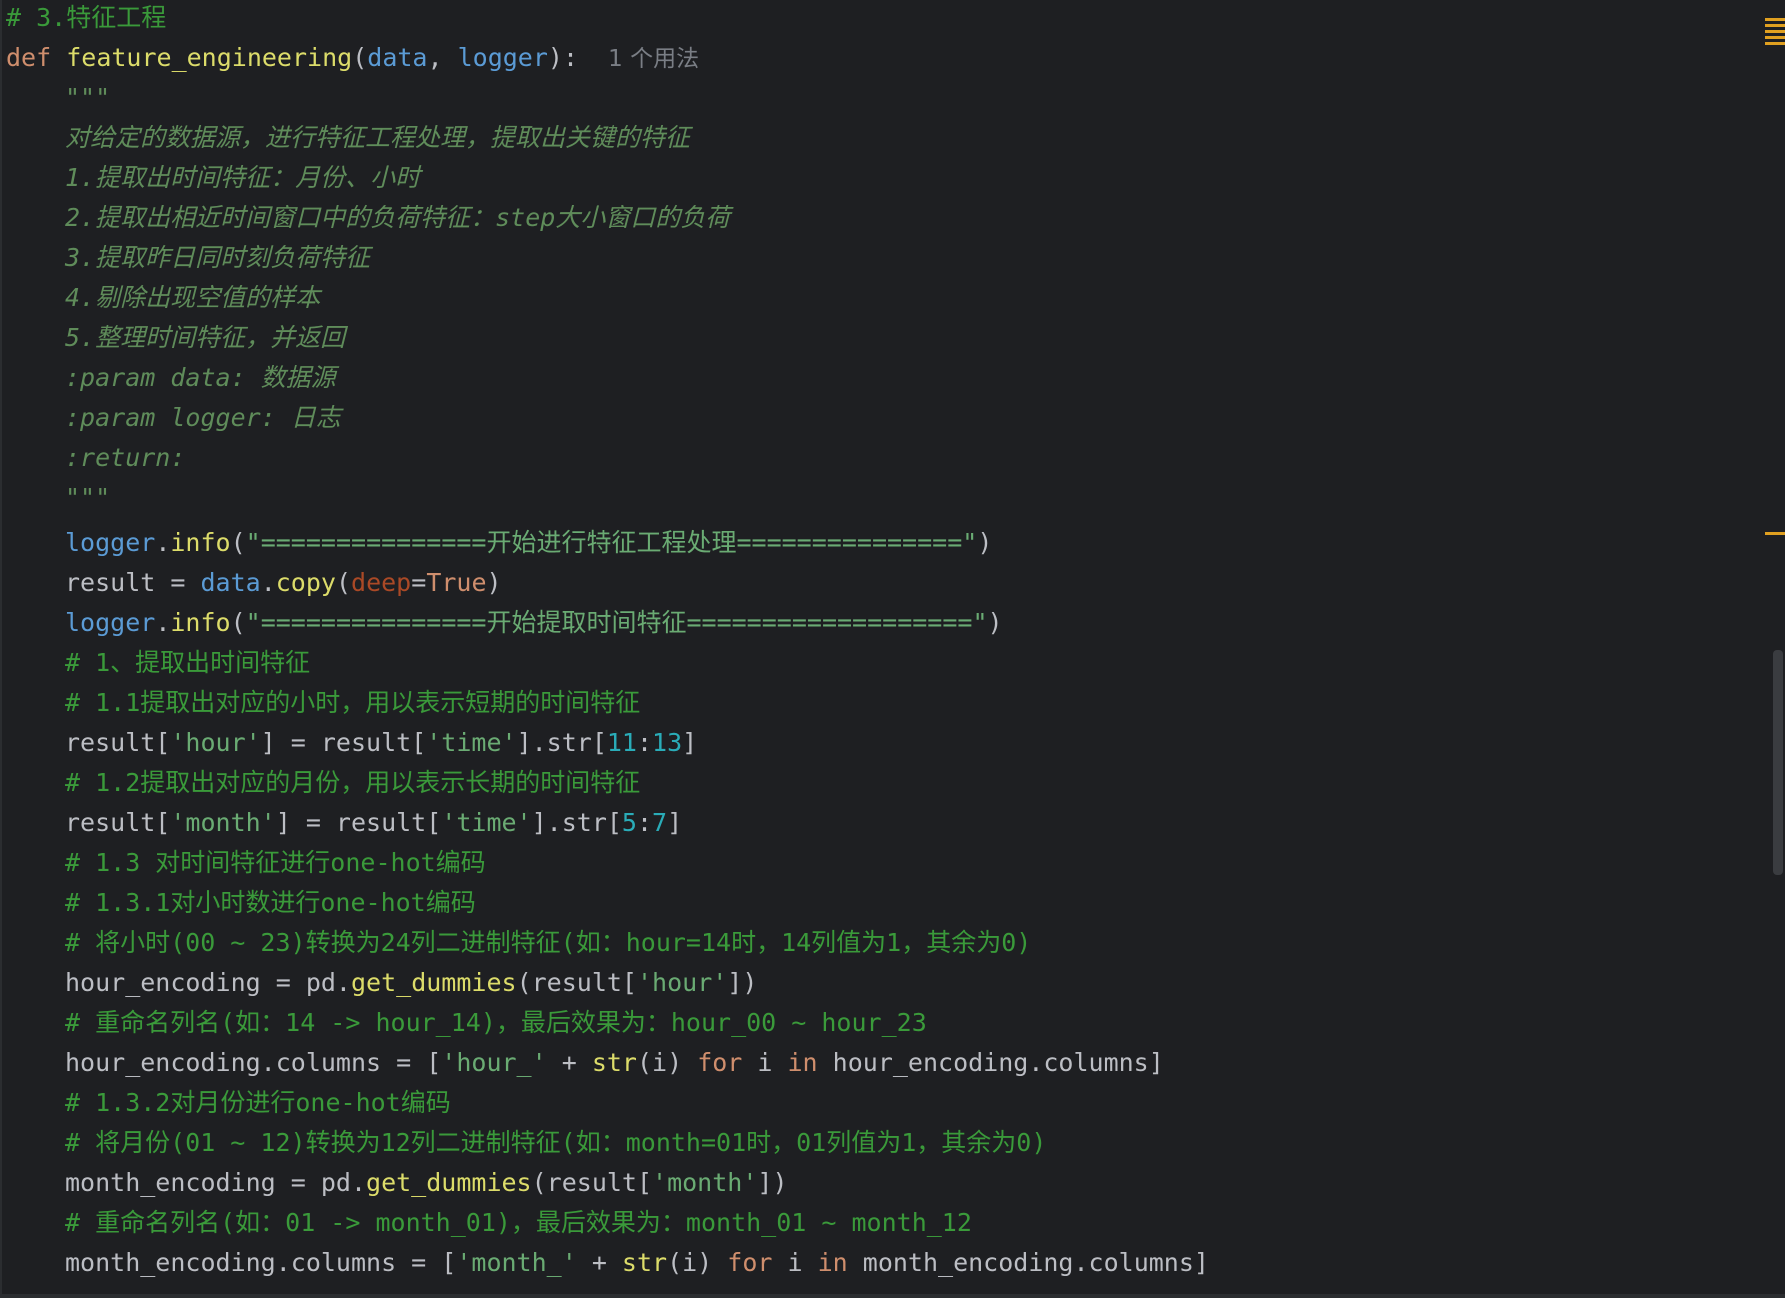 The image size is (1785, 1298). Describe the element at coordinates (208, 982) in the screenshot. I see `code-token: hour_encoding = pd.` at that location.